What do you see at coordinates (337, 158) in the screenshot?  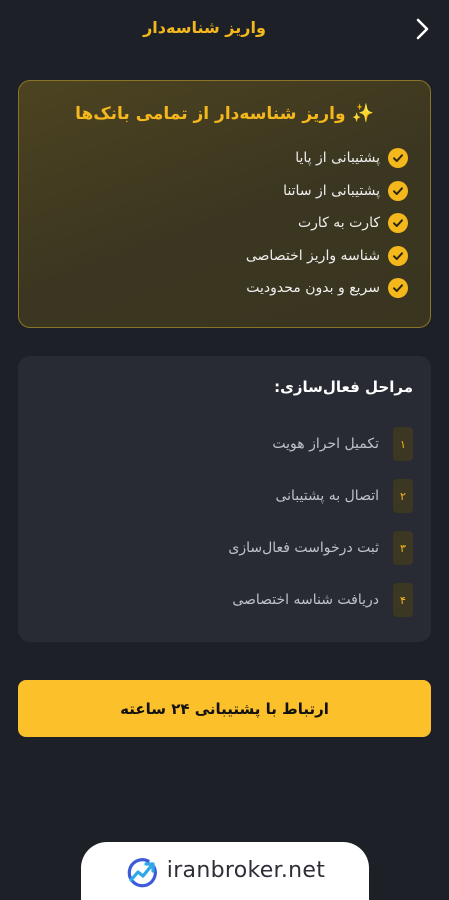 I see `feature-label: پشتیبانی از پایا` at bounding box center [337, 158].